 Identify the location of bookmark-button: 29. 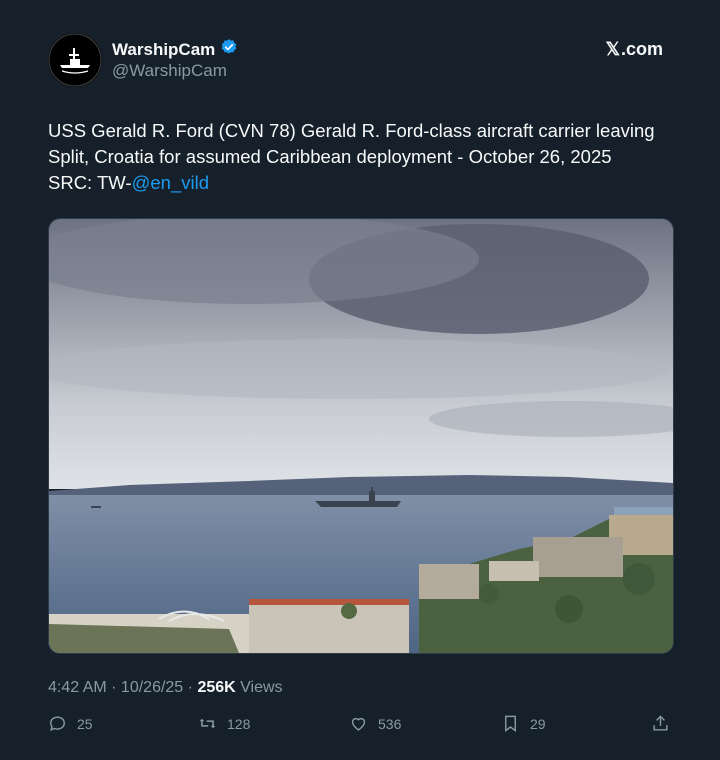
(523, 723).